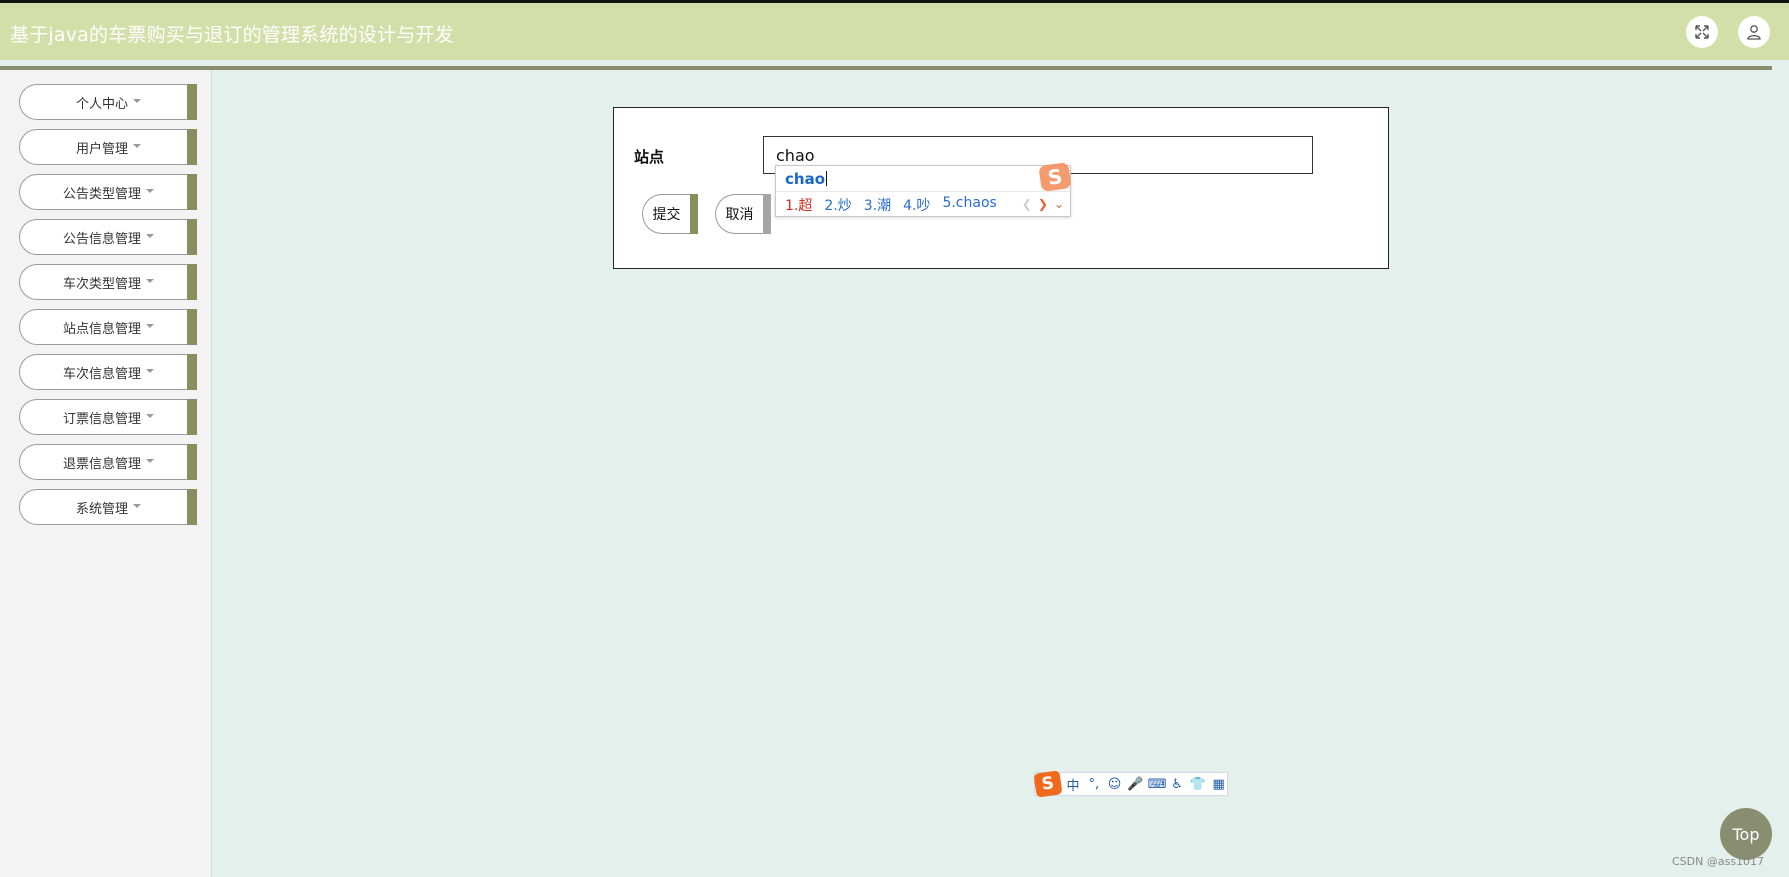 The width and height of the screenshot is (1789, 877). Describe the element at coordinates (101, 104) in the screenshot. I see `sidebar-item-label: 个人中心` at that location.